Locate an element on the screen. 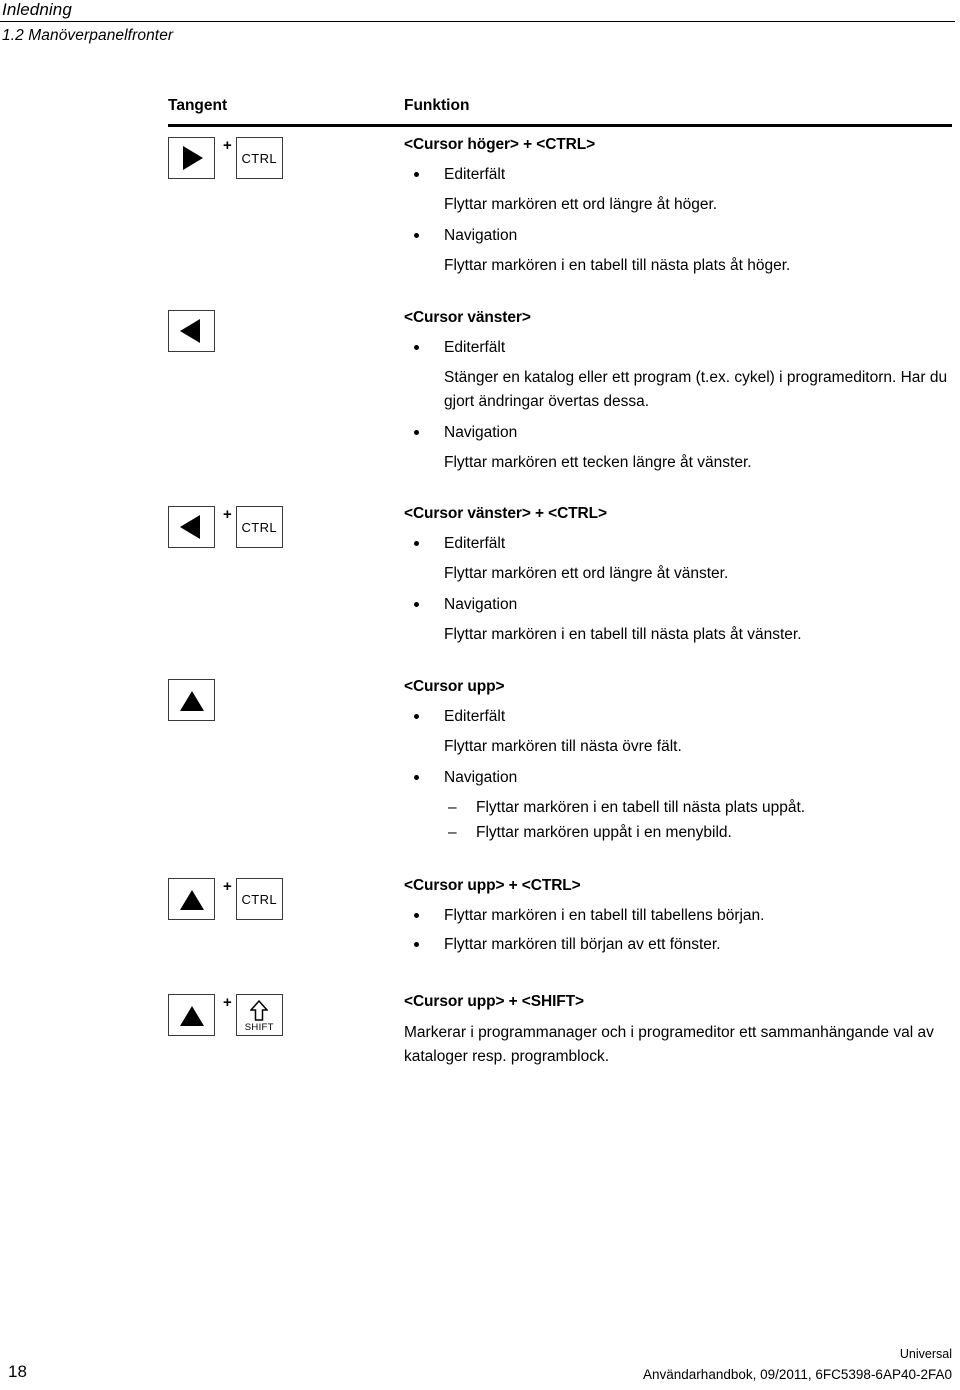  function-title: <Cursor vänster> + <CTRL> is located at coordinates (505, 513).